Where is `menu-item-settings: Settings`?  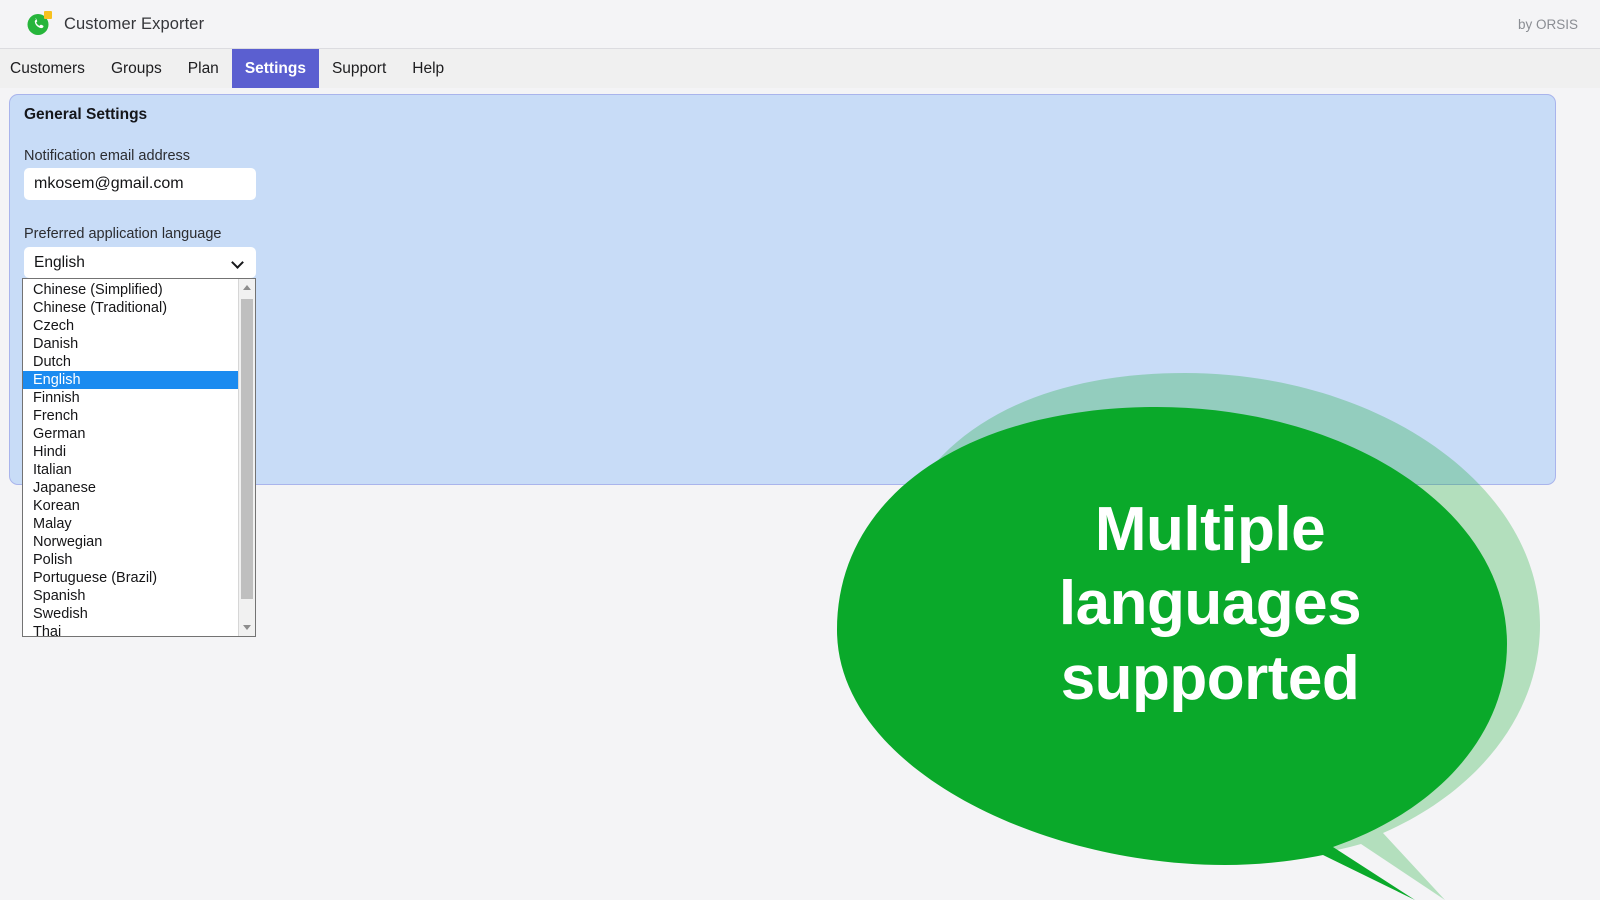 menu-item-settings: Settings is located at coordinates (275, 68).